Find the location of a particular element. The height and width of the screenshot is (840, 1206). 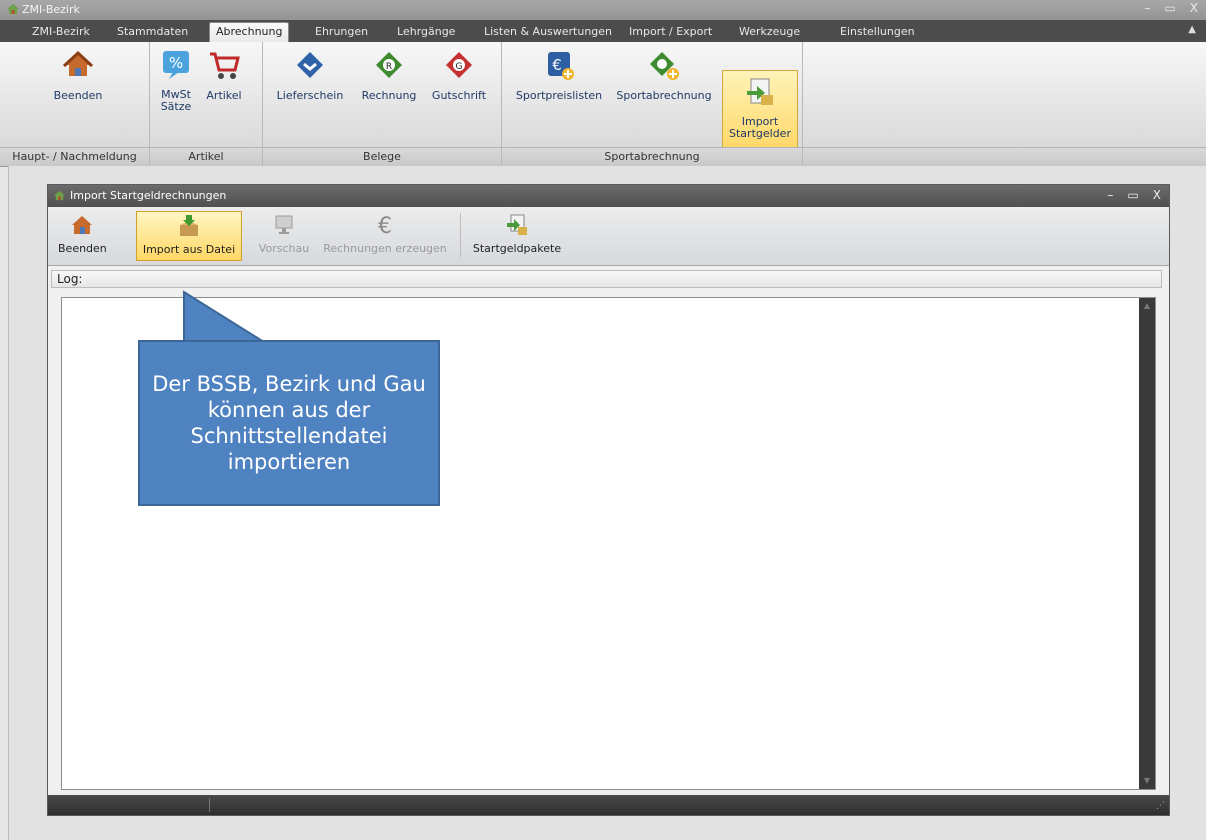

tab-einstellungen: Einstellungen is located at coordinates (877, 32).